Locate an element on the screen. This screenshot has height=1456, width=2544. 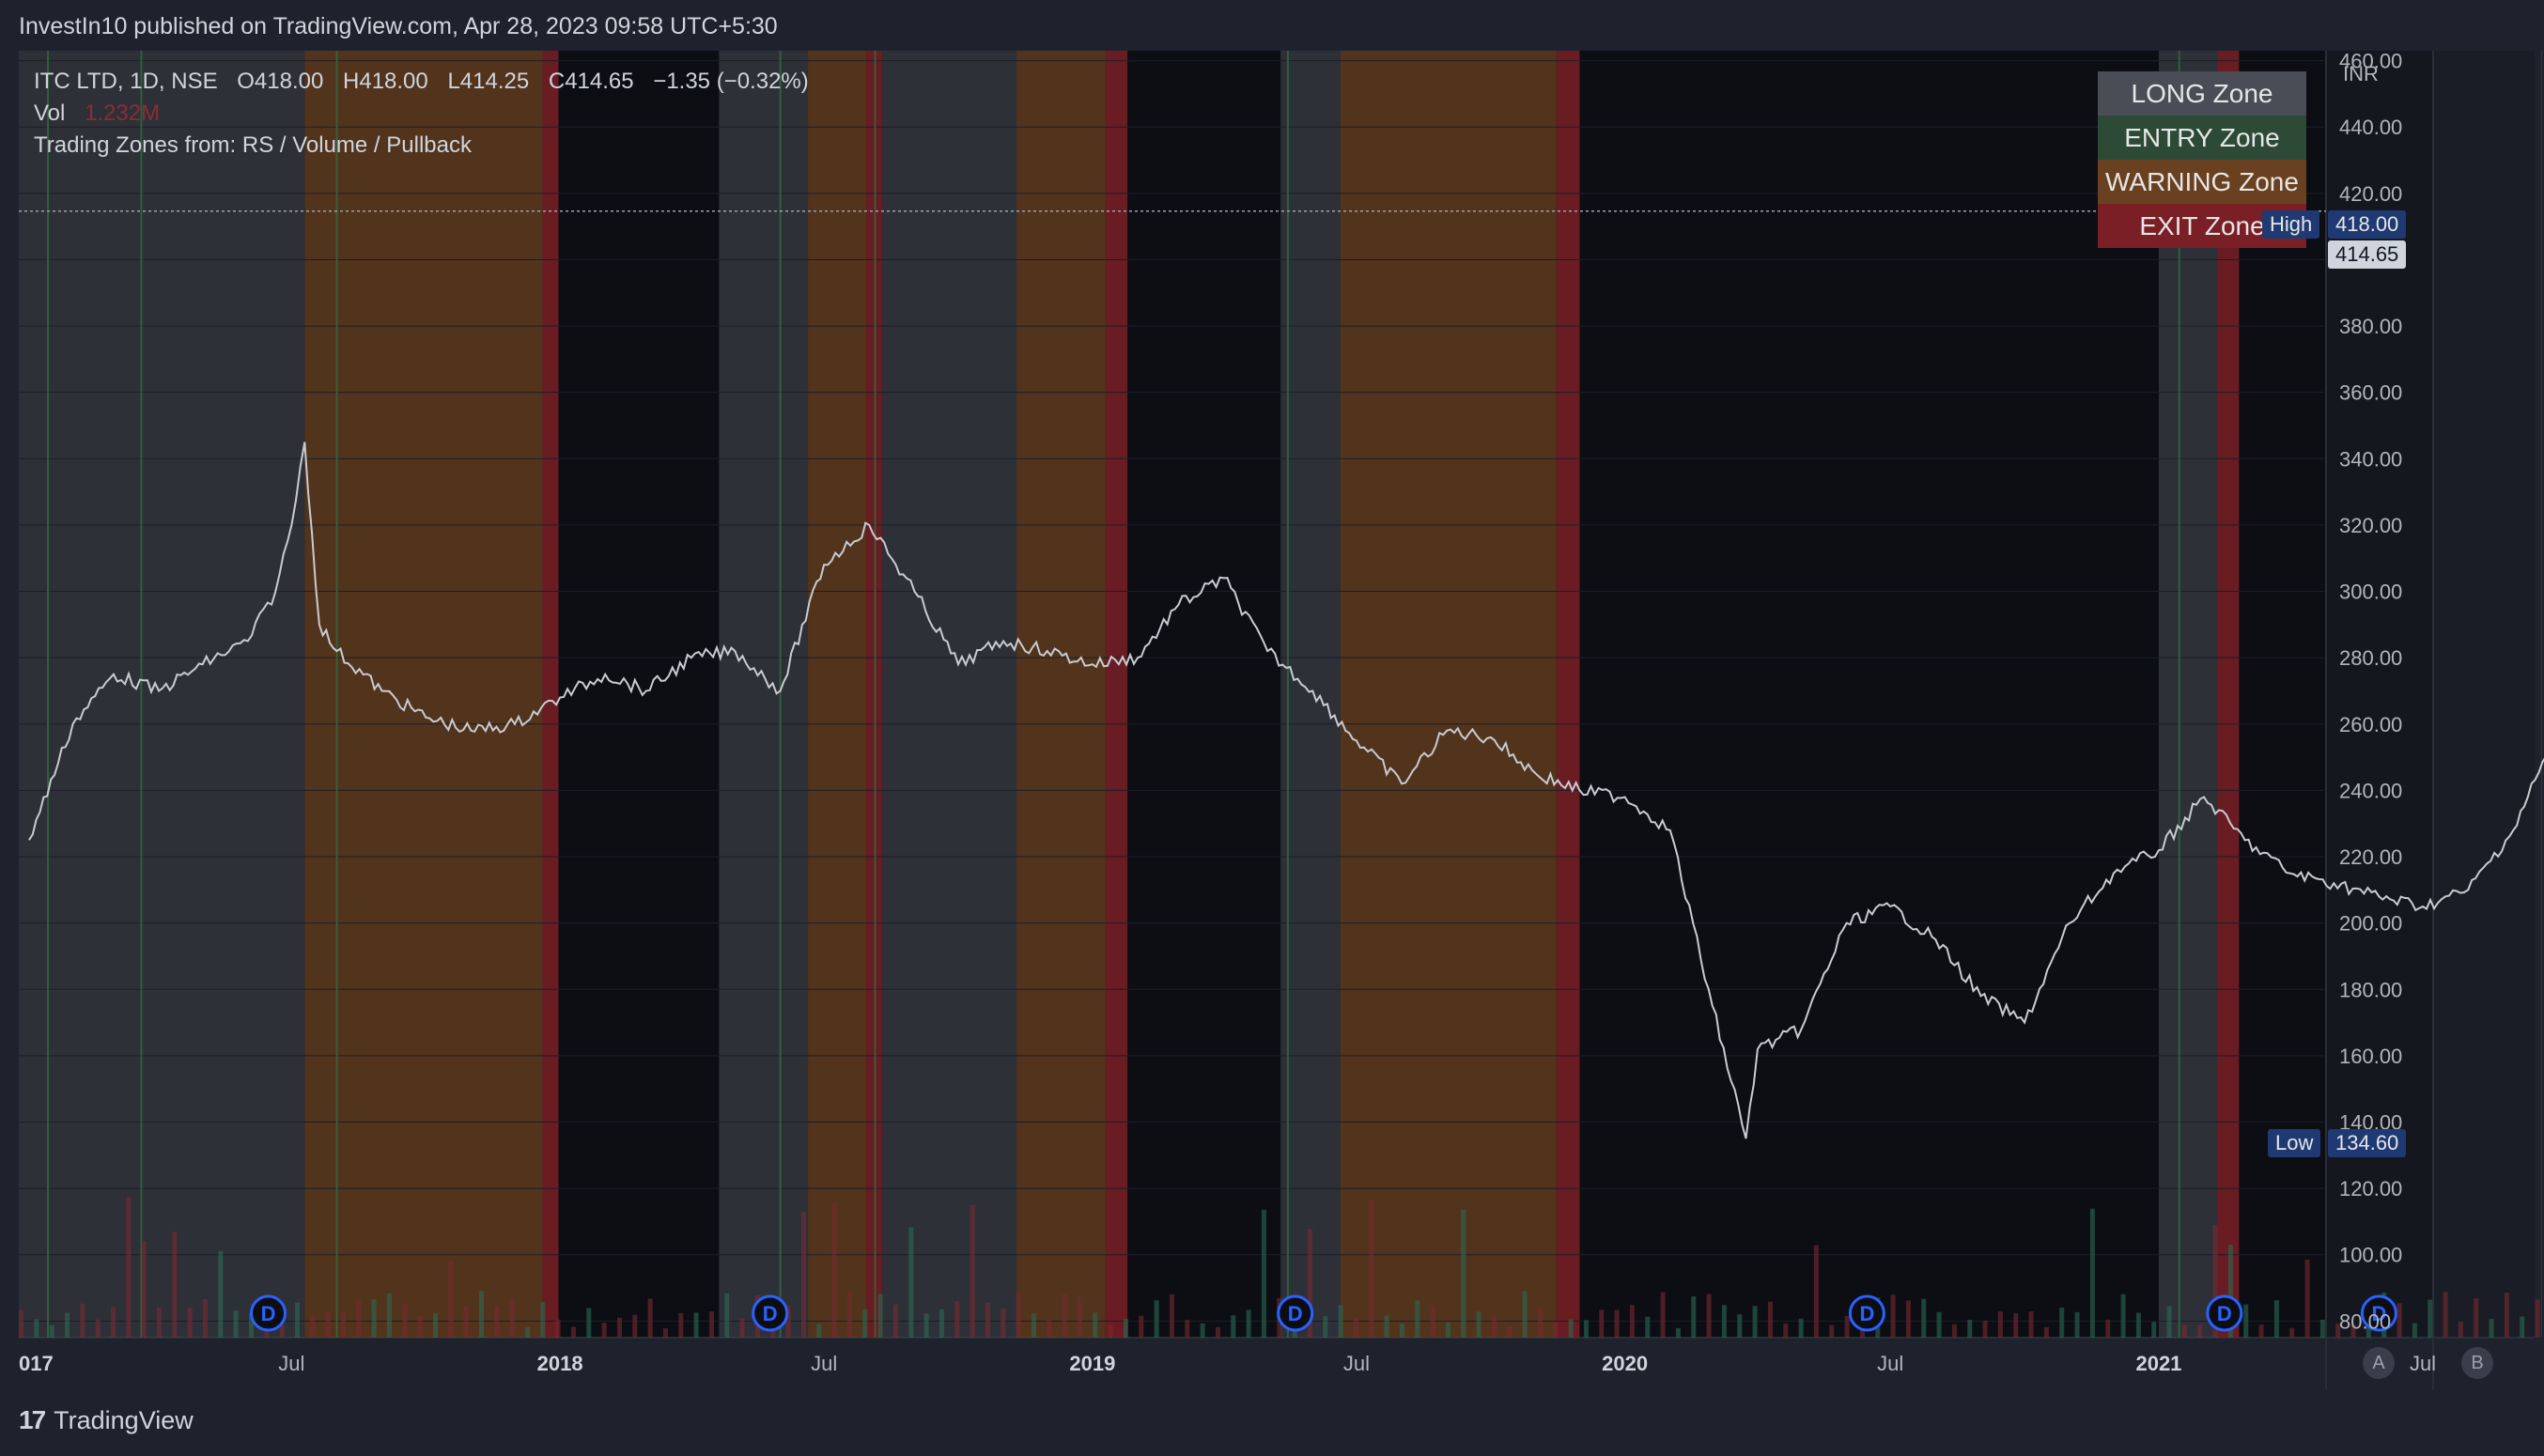
price-tick-label: 180.00 is located at coordinates (2370, 989).